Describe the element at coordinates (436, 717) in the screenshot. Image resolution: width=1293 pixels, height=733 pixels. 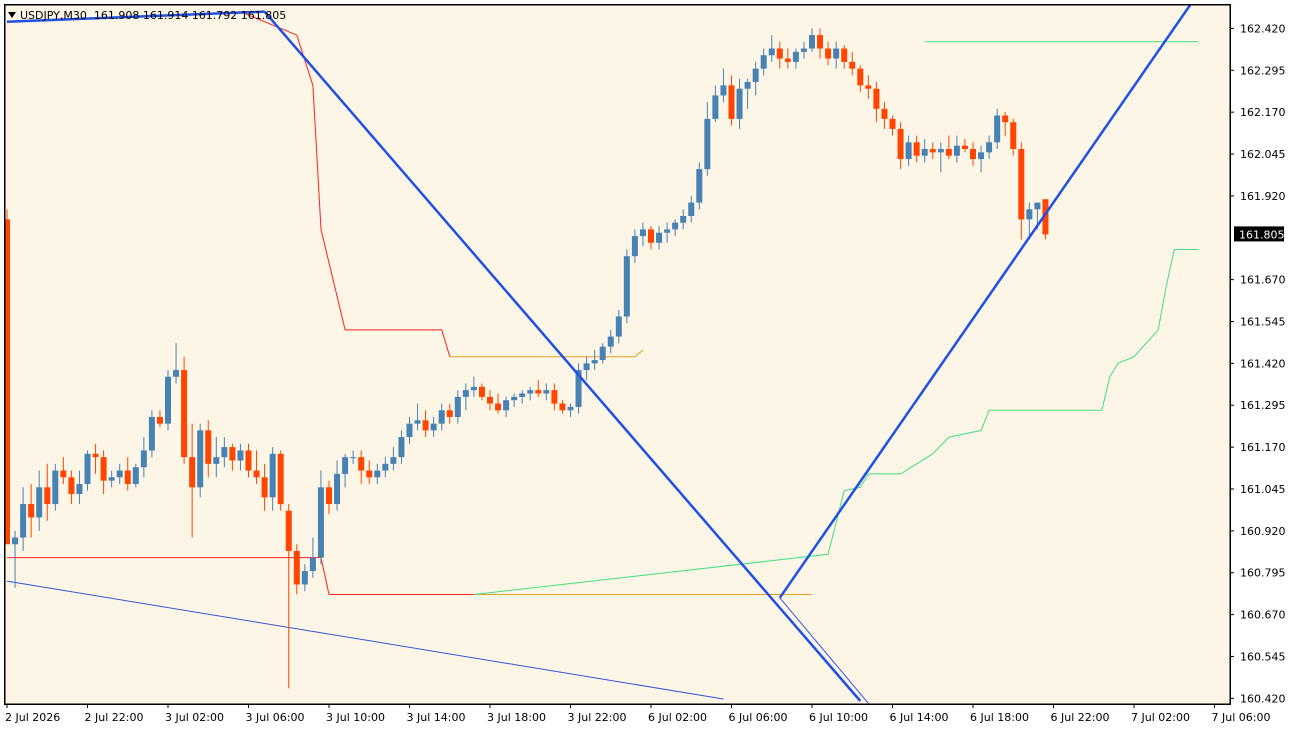
I see `time-tick-label: 3 Jul 14:00` at that location.